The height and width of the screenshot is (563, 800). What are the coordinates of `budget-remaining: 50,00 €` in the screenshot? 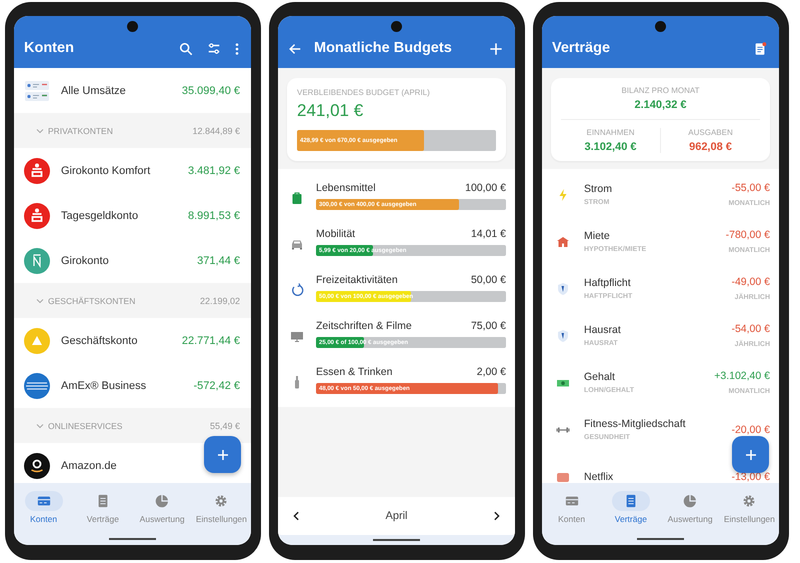 It's located at (488, 280).